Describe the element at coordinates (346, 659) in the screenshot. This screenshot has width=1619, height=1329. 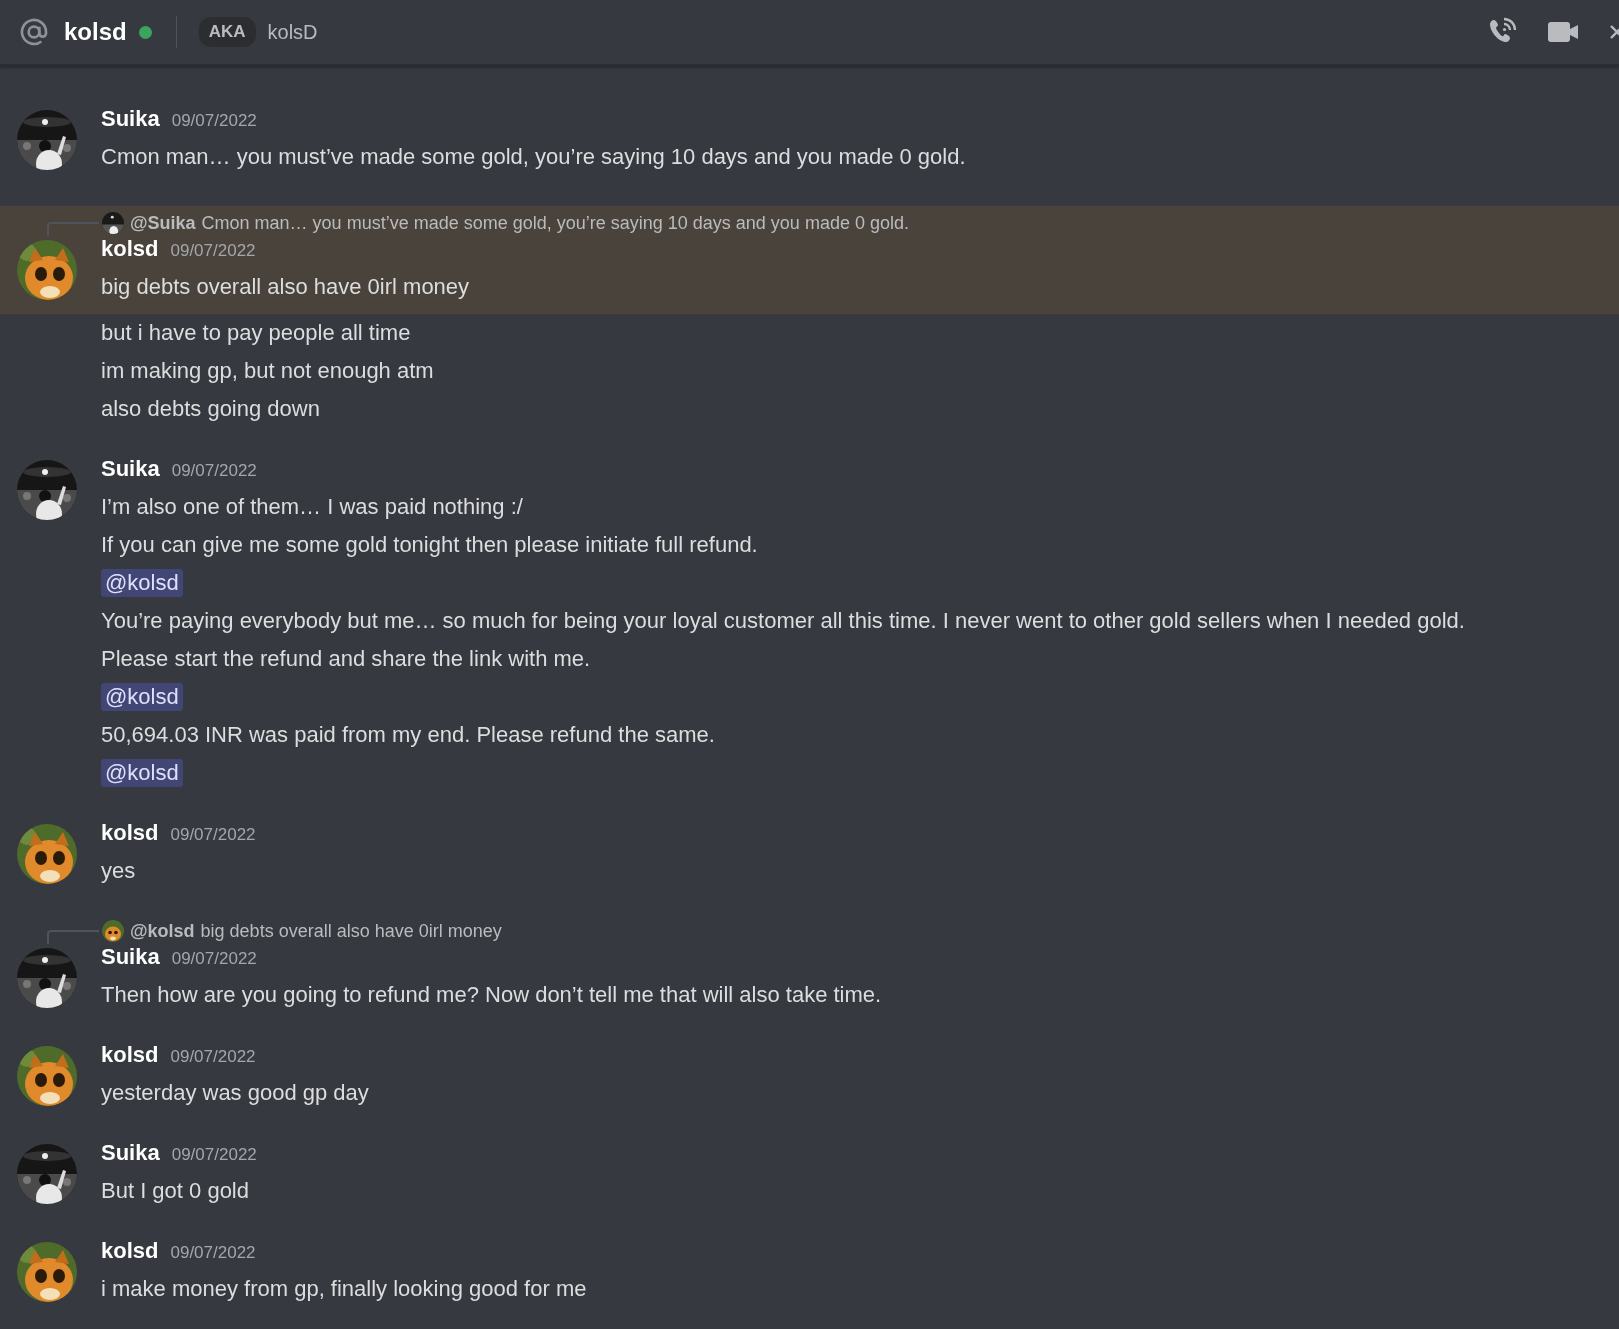
I see `message-text: Please start the refund and share the link with me.` at that location.